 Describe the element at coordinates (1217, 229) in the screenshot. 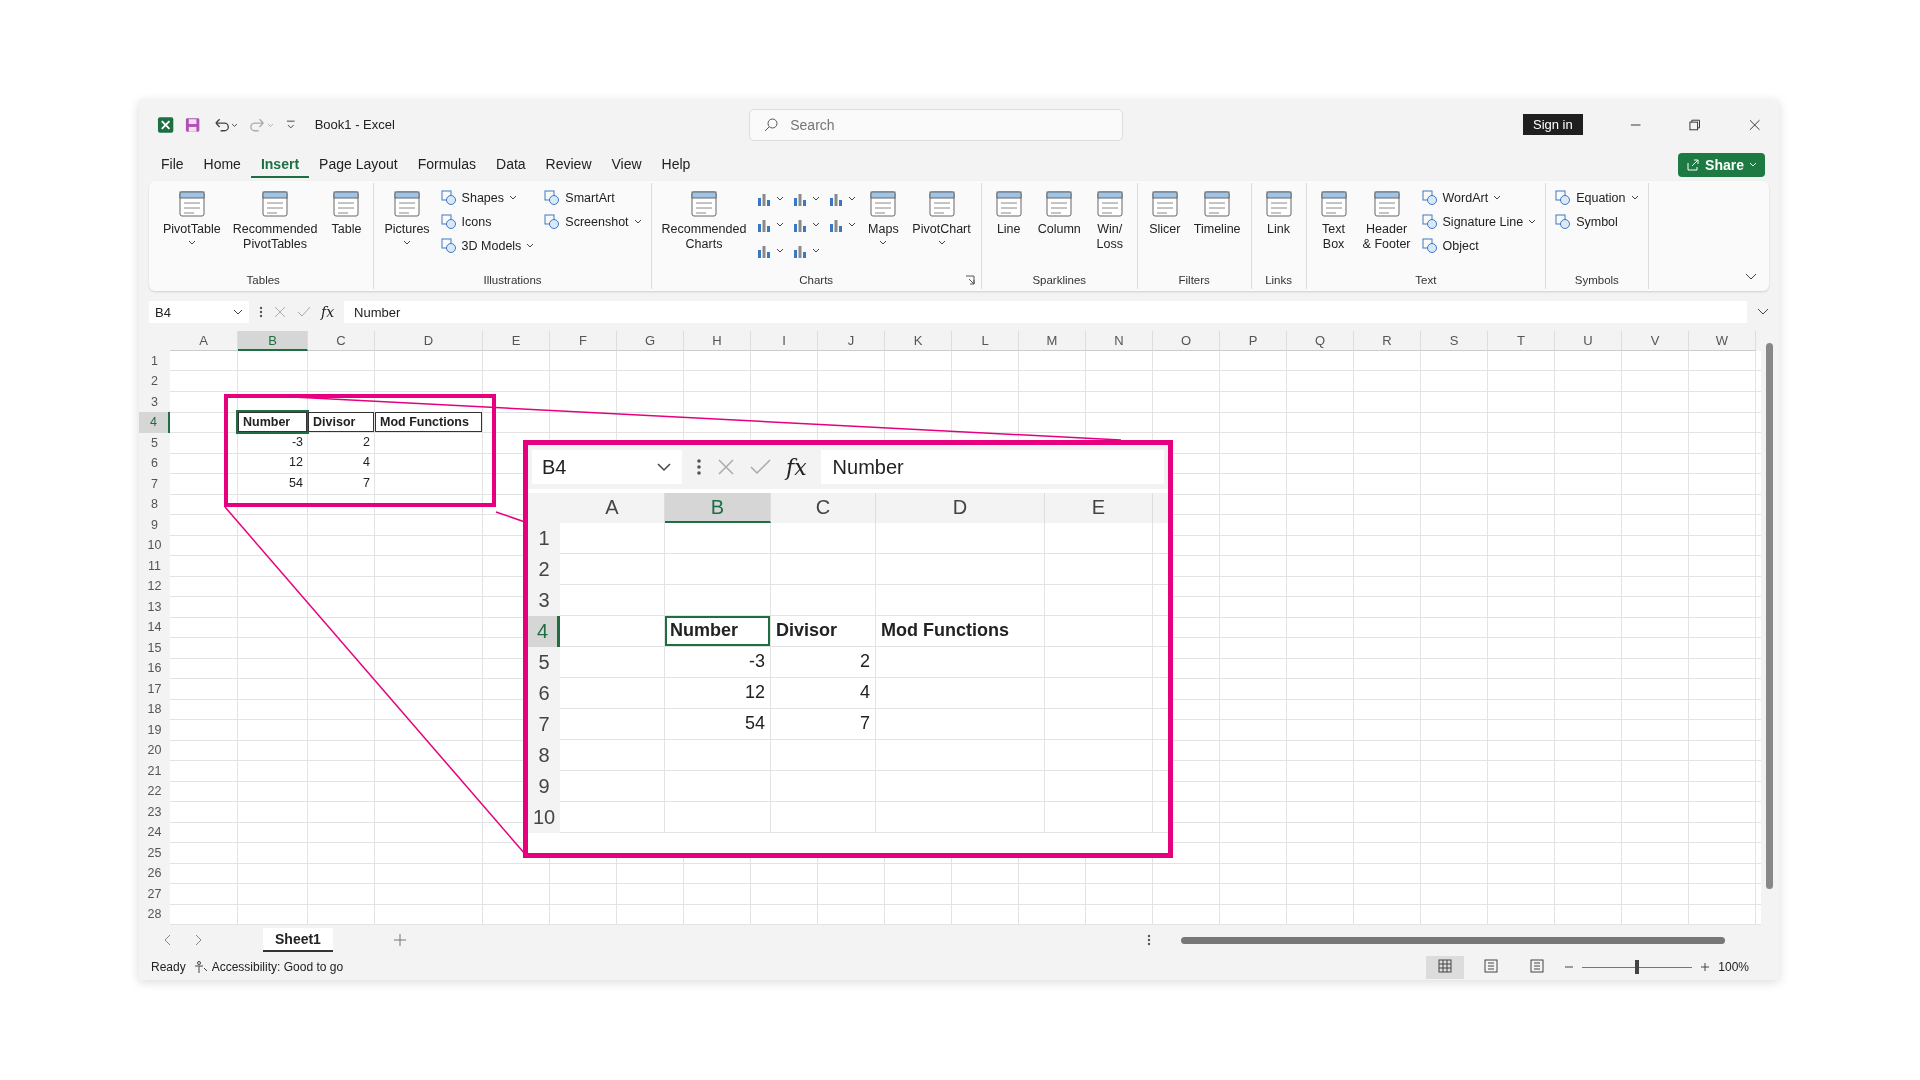

I see `ribbon-button: Timeline` at that location.